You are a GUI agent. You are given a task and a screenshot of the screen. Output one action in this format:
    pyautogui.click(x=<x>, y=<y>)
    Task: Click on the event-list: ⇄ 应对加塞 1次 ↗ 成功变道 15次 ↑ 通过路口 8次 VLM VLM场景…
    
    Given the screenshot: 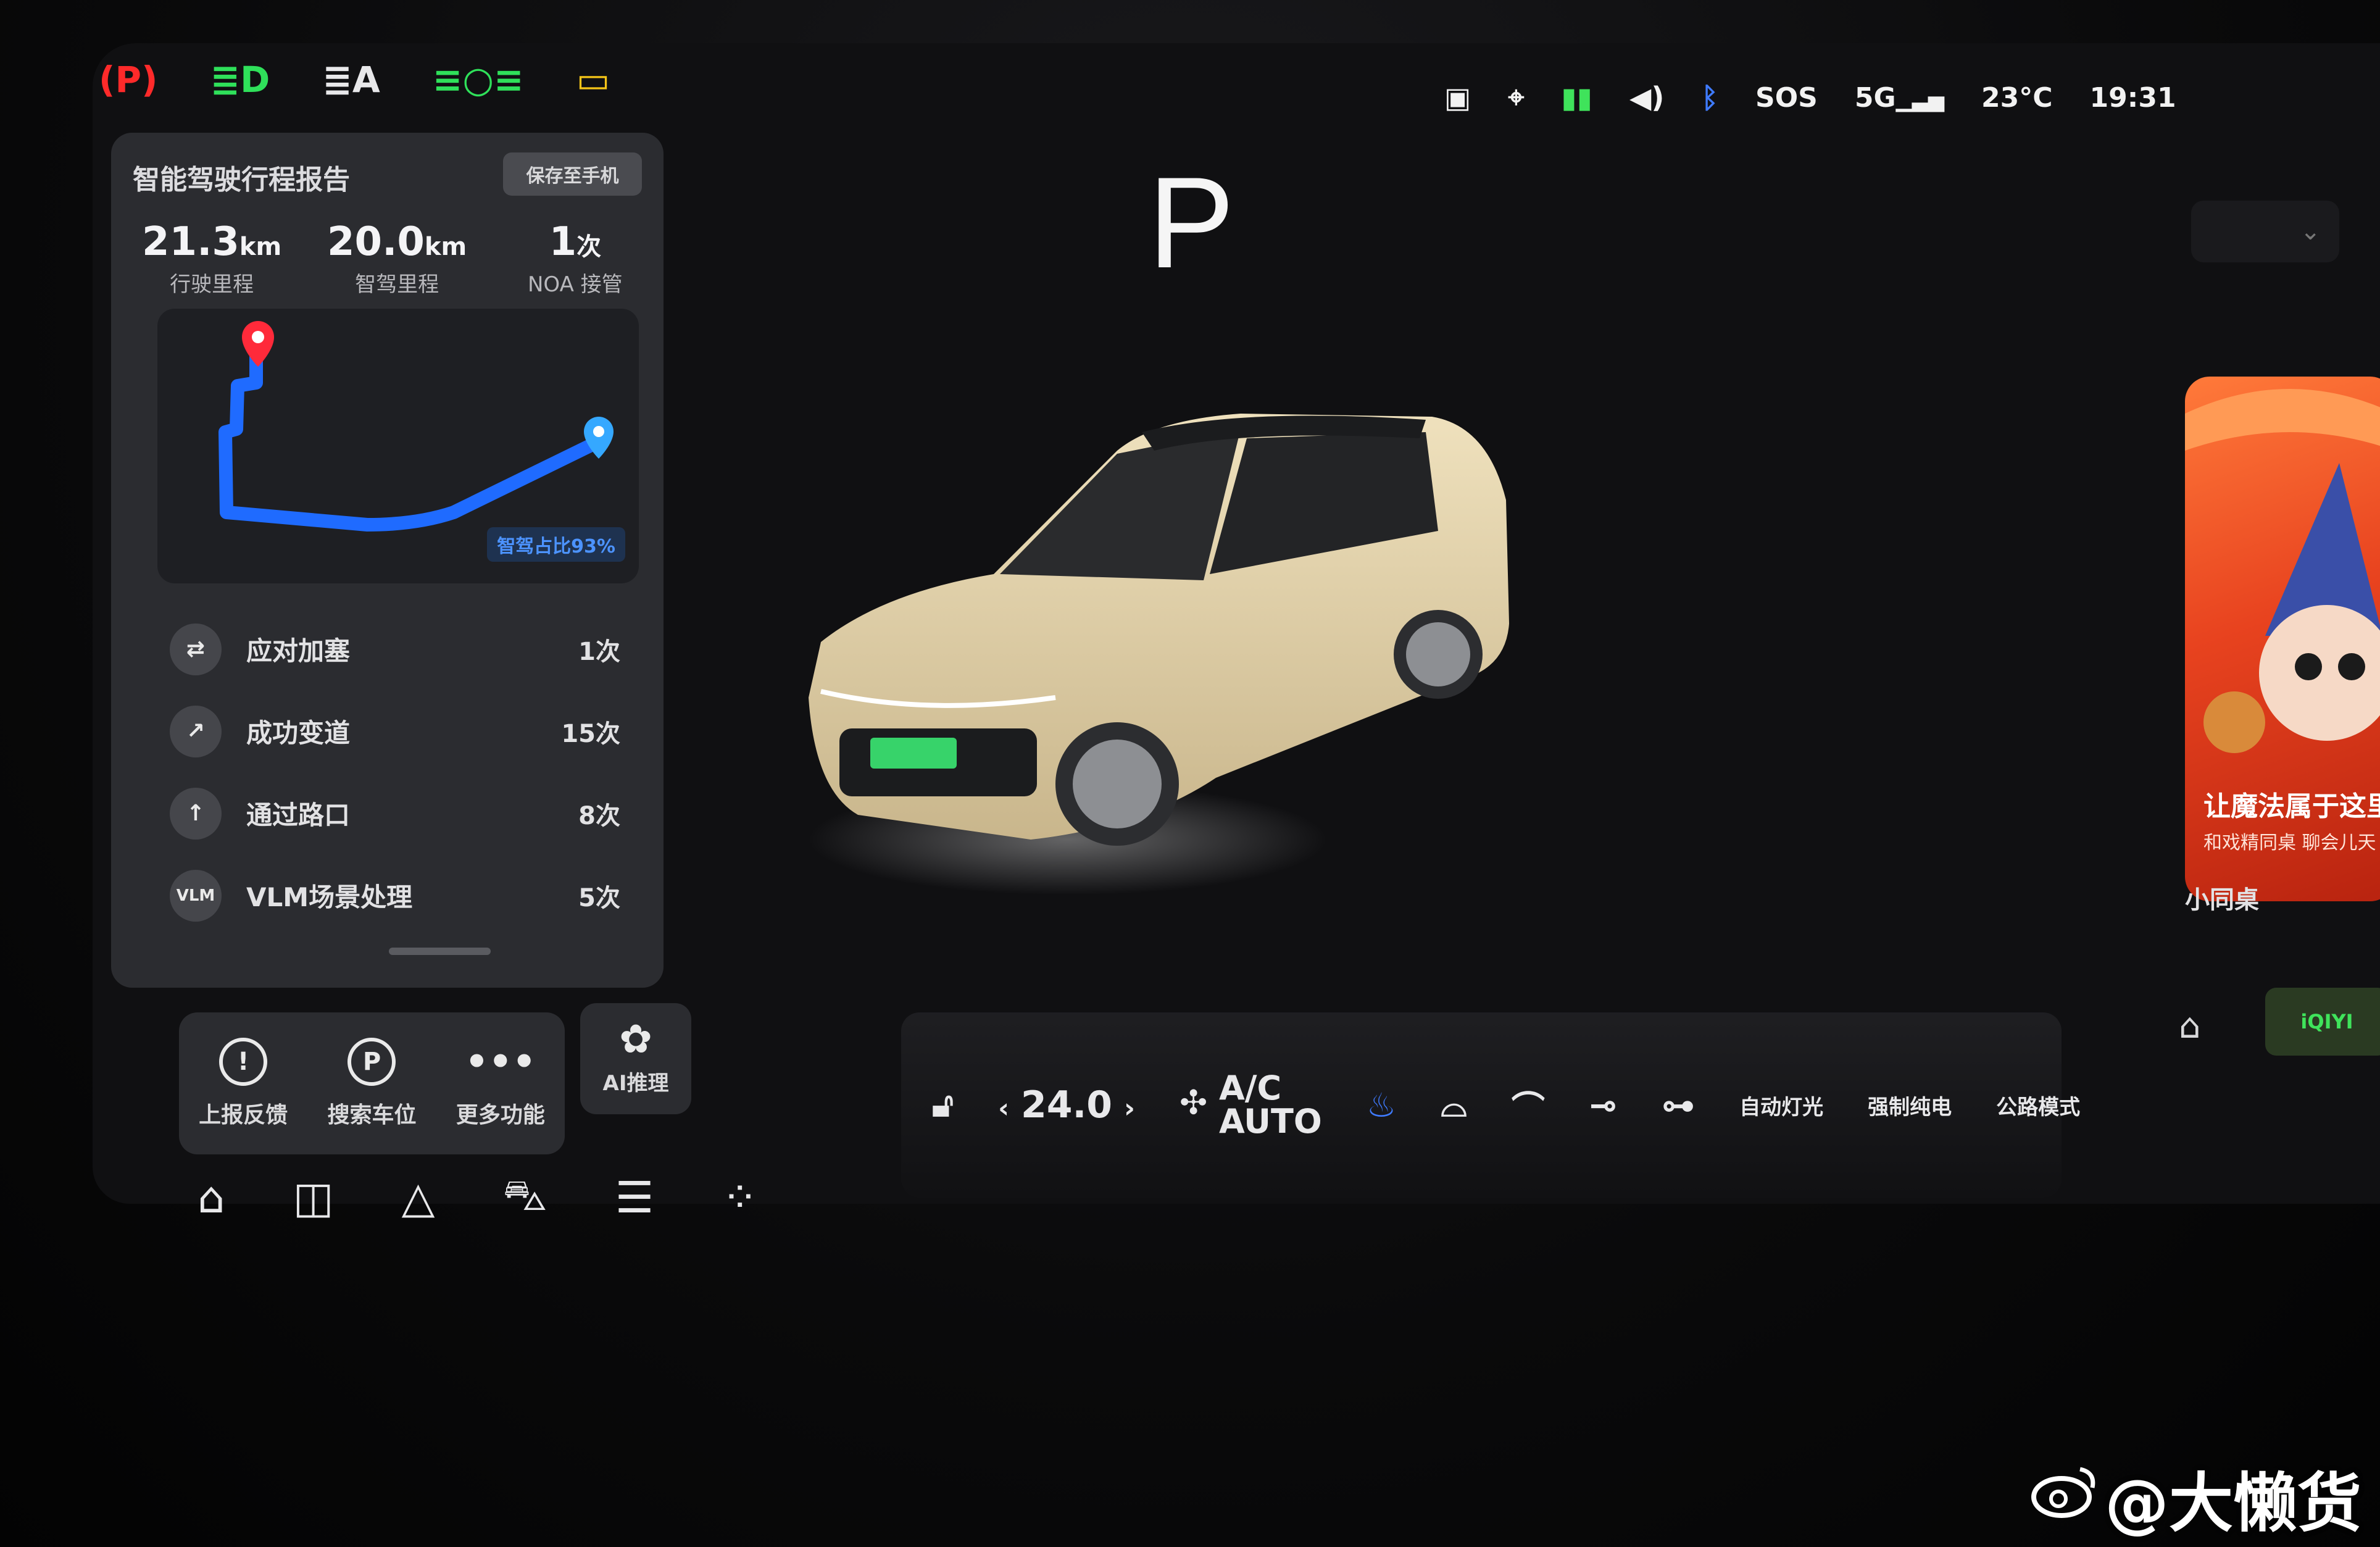 What is the action you would take?
    pyautogui.click(x=404, y=772)
    